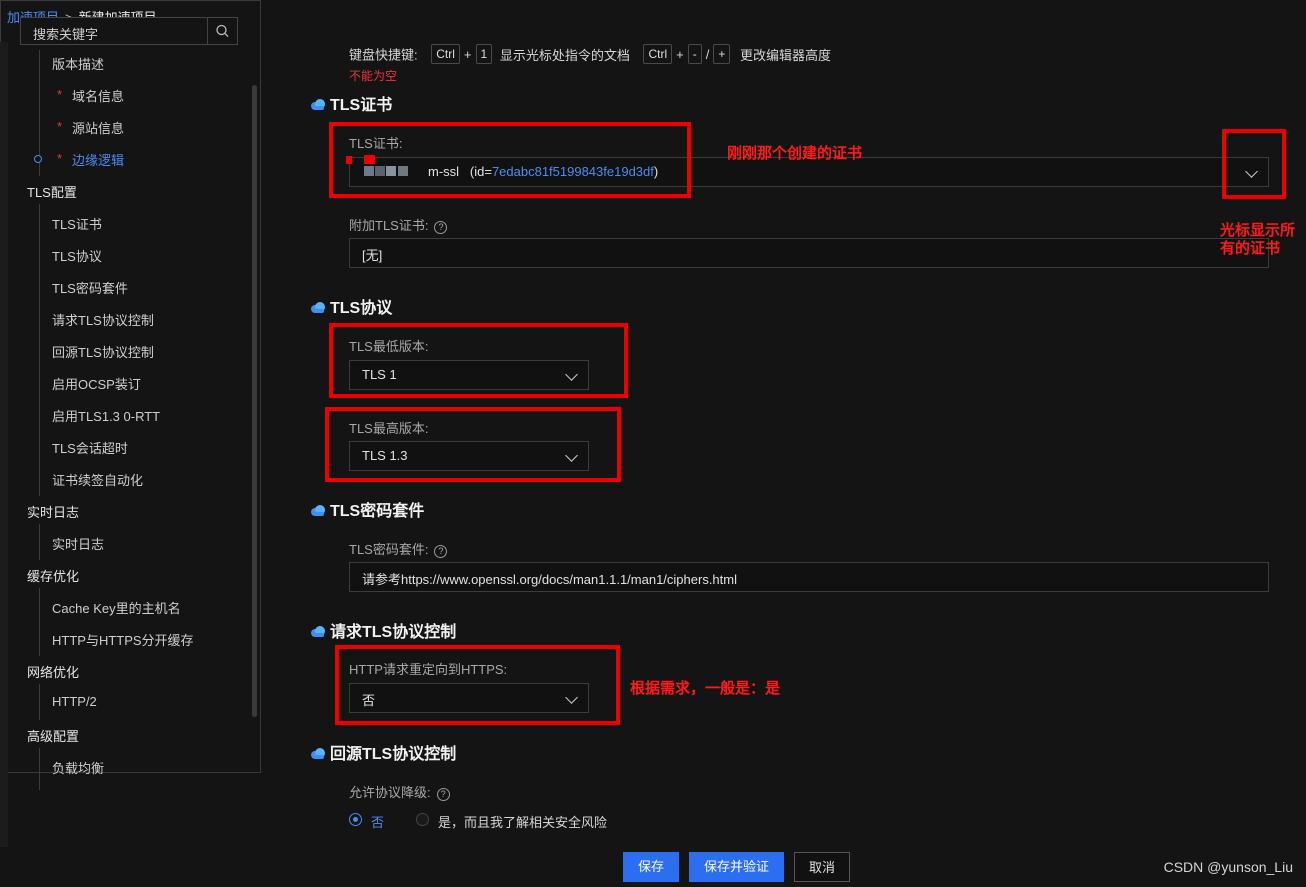  What do you see at coordinates (467, 54) in the screenshot?
I see `key-plus-sign: +` at bounding box center [467, 54].